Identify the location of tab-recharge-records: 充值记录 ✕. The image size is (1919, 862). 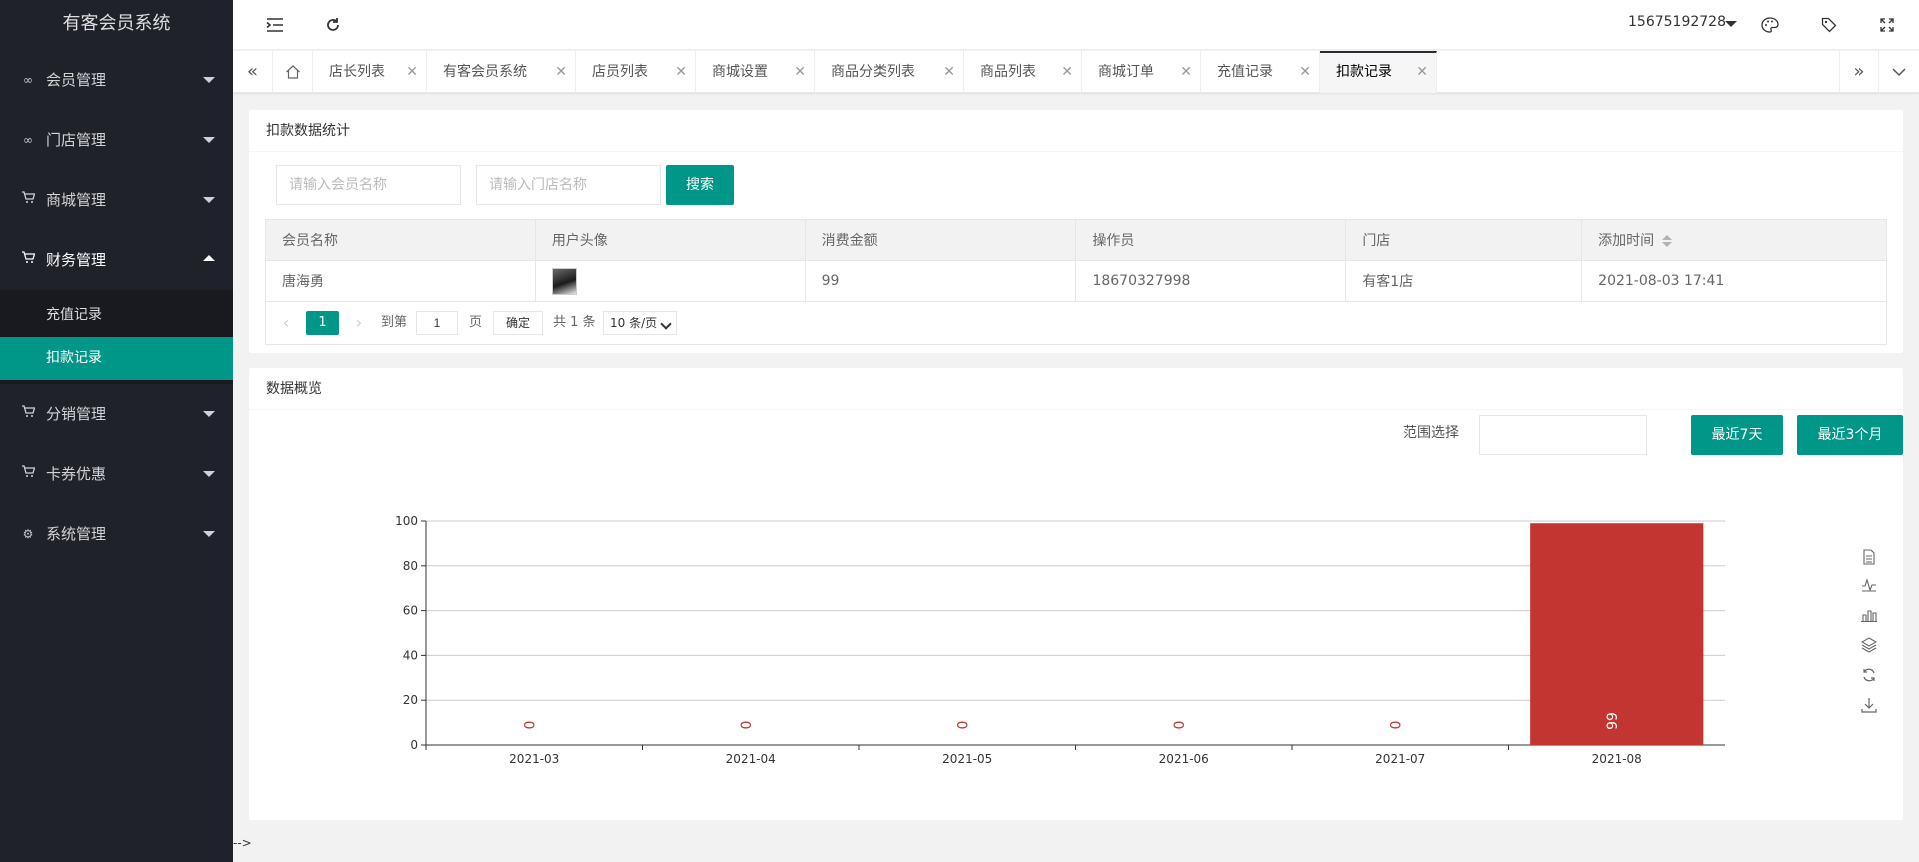
(1260, 72).